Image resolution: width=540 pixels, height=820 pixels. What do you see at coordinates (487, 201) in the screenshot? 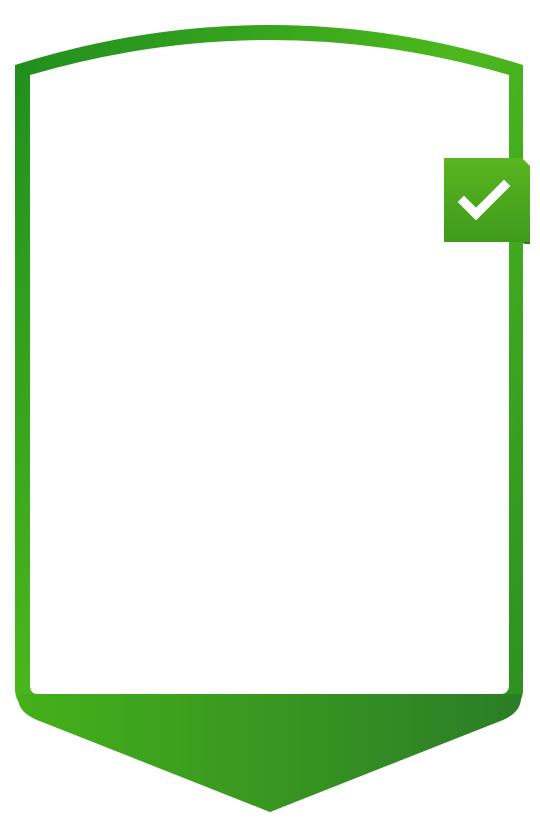
I see `checkmark-badge` at bounding box center [487, 201].